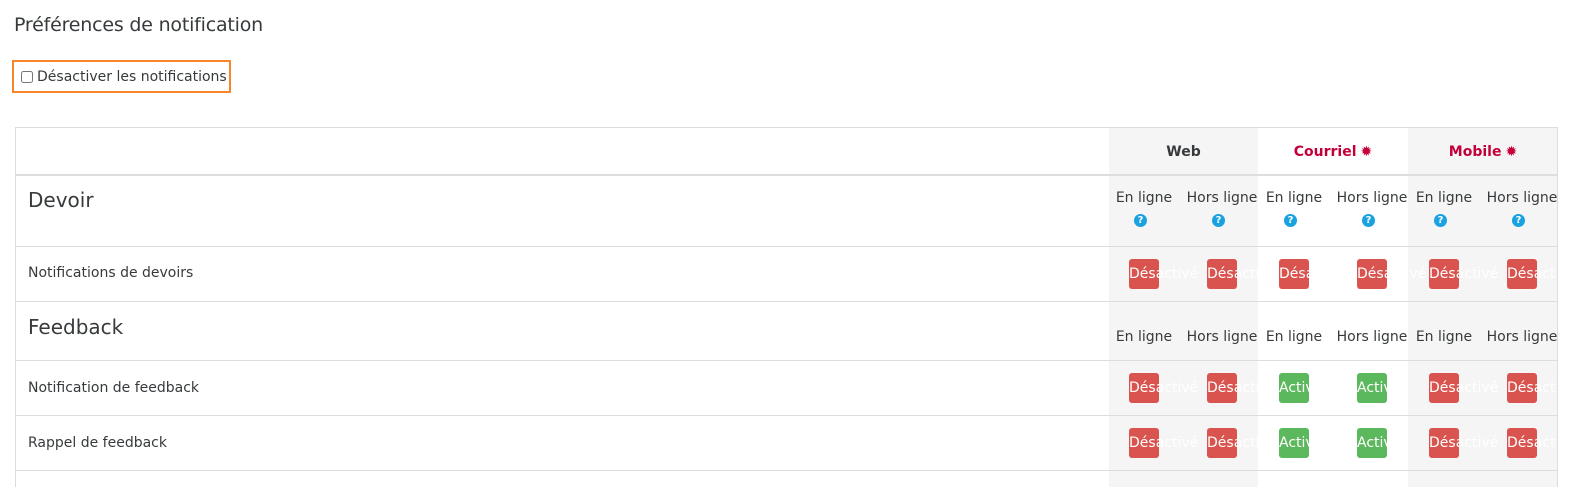  What do you see at coordinates (97, 443) in the screenshot?
I see `row-label-rappel-de-feedback: Rappel de feedback` at bounding box center [97, 443].